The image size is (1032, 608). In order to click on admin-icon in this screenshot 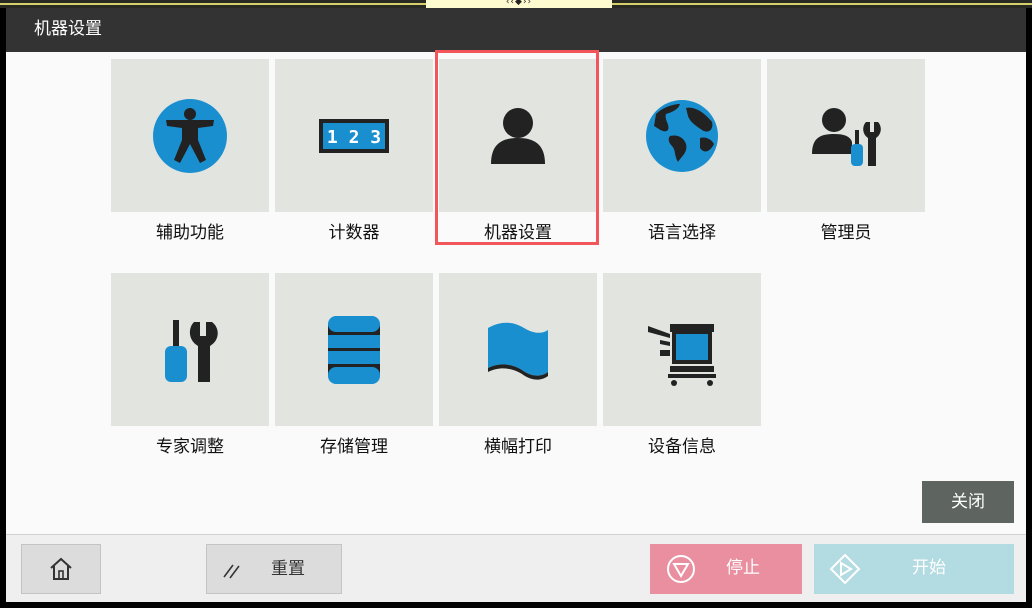, I will do `click(846, 137)`.